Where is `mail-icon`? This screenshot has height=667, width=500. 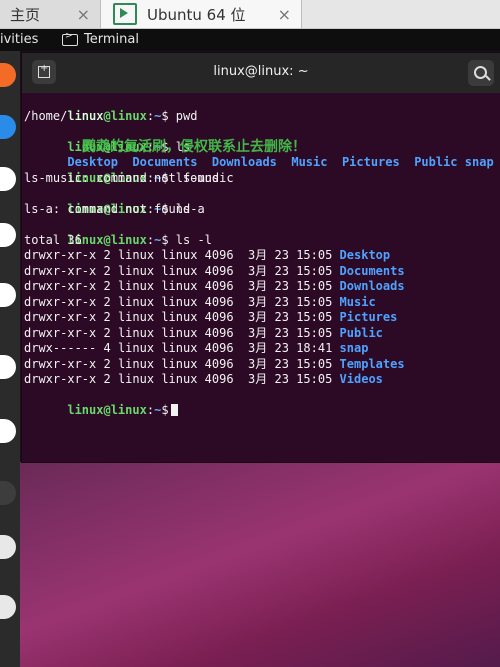
mail-icon is located at coordinates (8, 127).